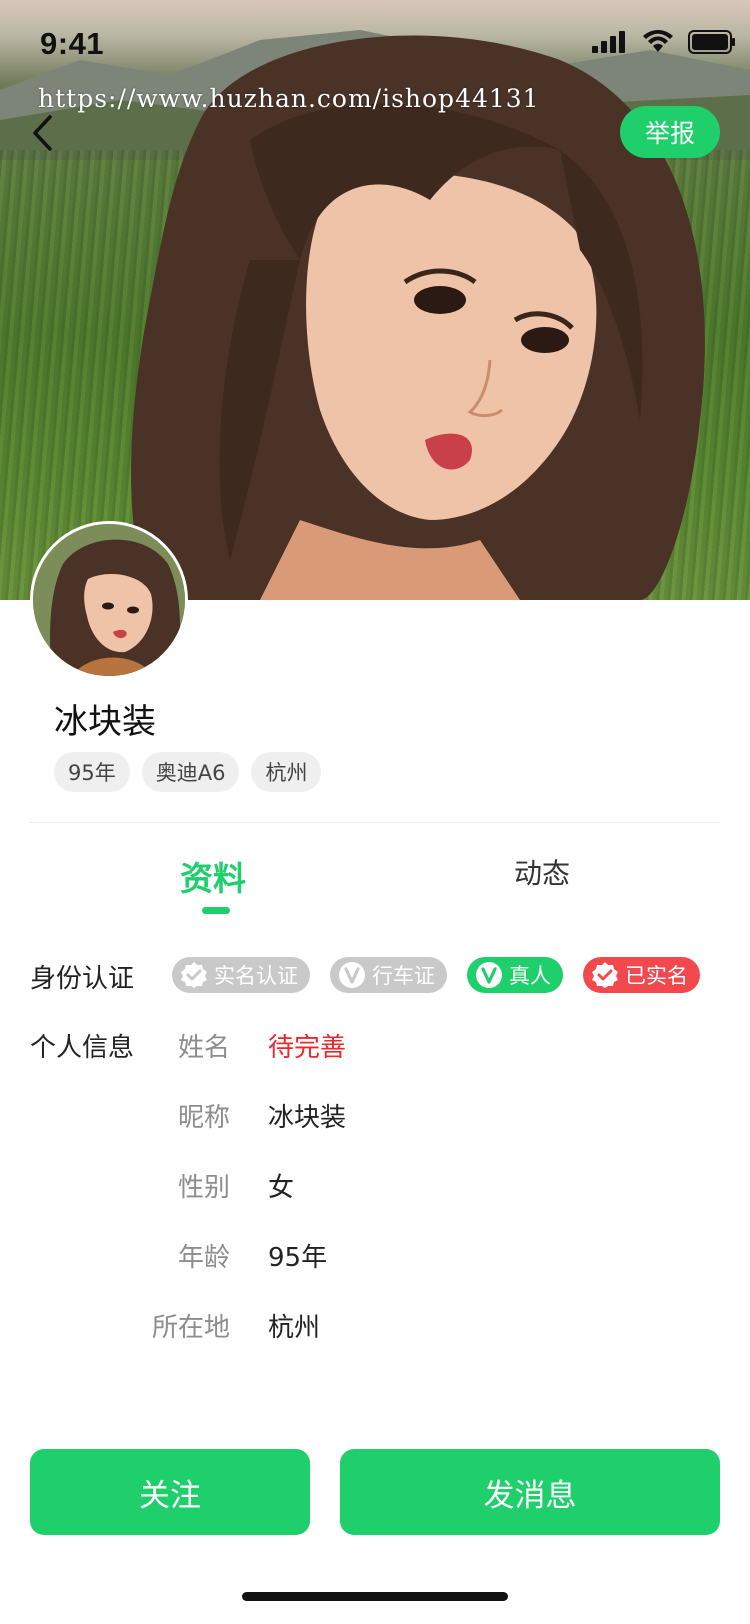 The image size is (750, 1624). Describe the element at coordinates (82, 979) in the screenshot. I see `identity-label: 身份认证` at that location.